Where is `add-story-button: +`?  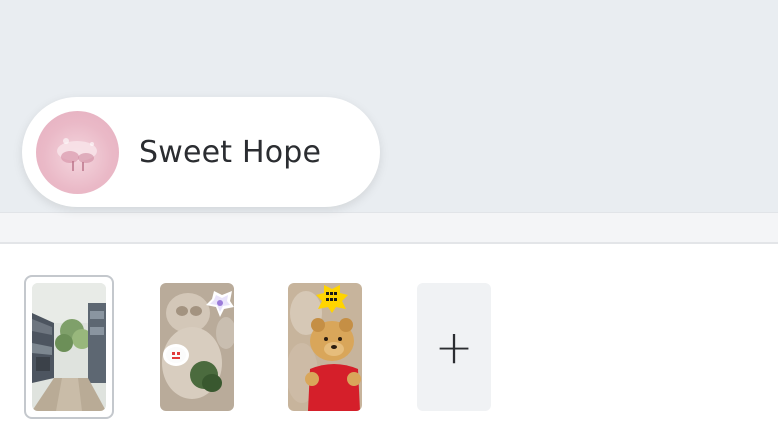
add-story-button: + is located at coordinates (454, 347).